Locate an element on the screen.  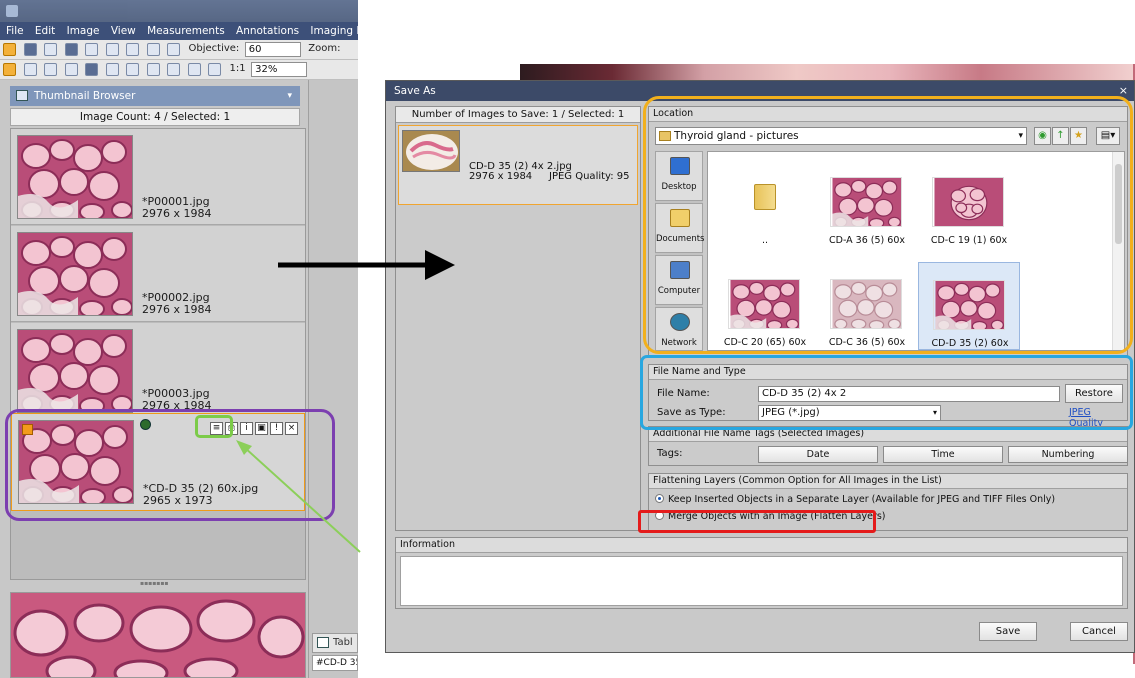
redo-icon is located at coordinates (112, 49).